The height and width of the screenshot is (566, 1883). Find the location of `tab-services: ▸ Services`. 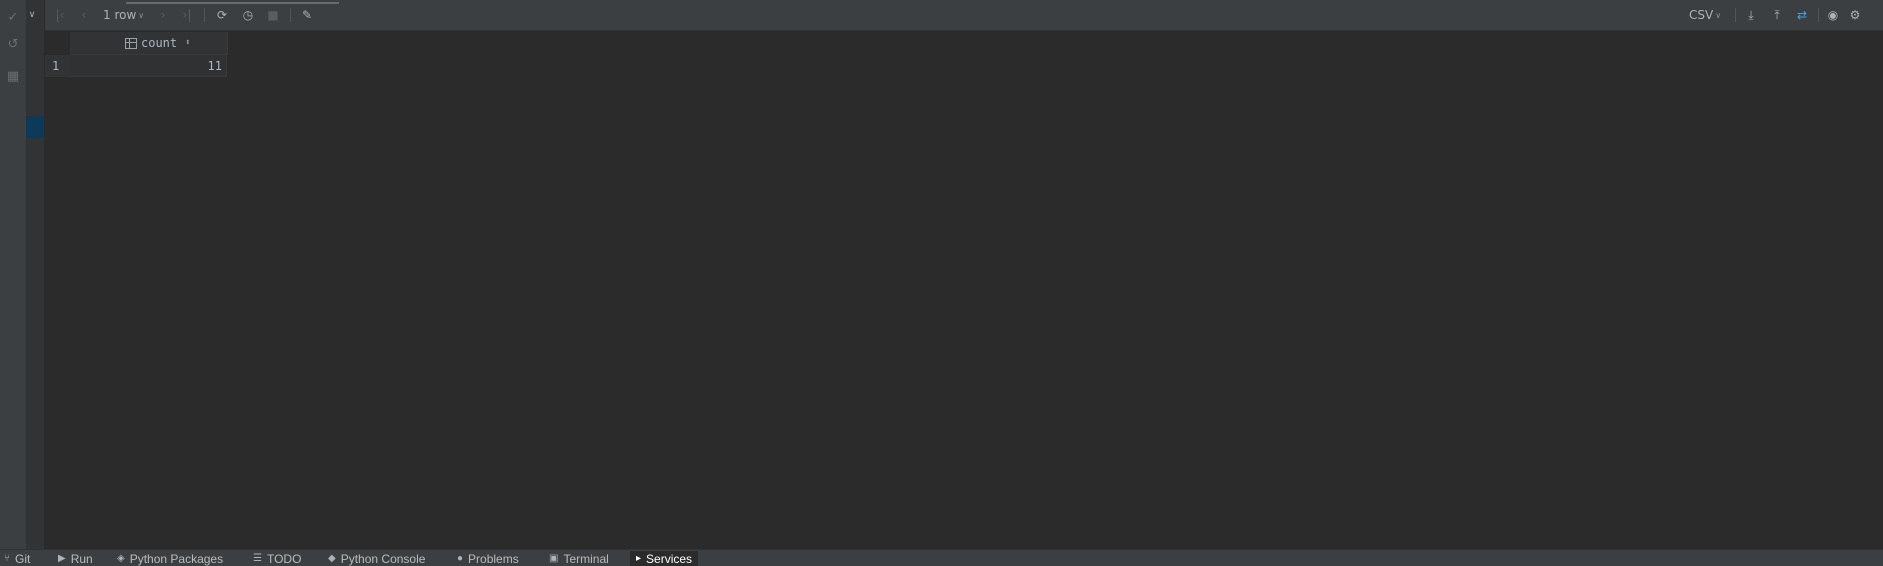

tab-services: ▸ Services is located at coordinates (664, 558).